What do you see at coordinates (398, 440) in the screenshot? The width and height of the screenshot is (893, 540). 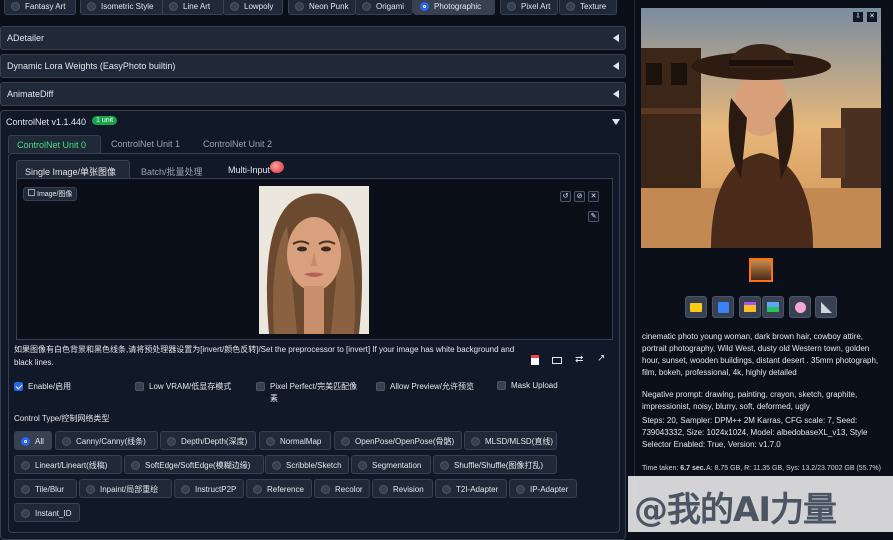 I see `control-type-openpose: OpenPose/OpenPose(骨骼)` at bounding box center [398, 440].